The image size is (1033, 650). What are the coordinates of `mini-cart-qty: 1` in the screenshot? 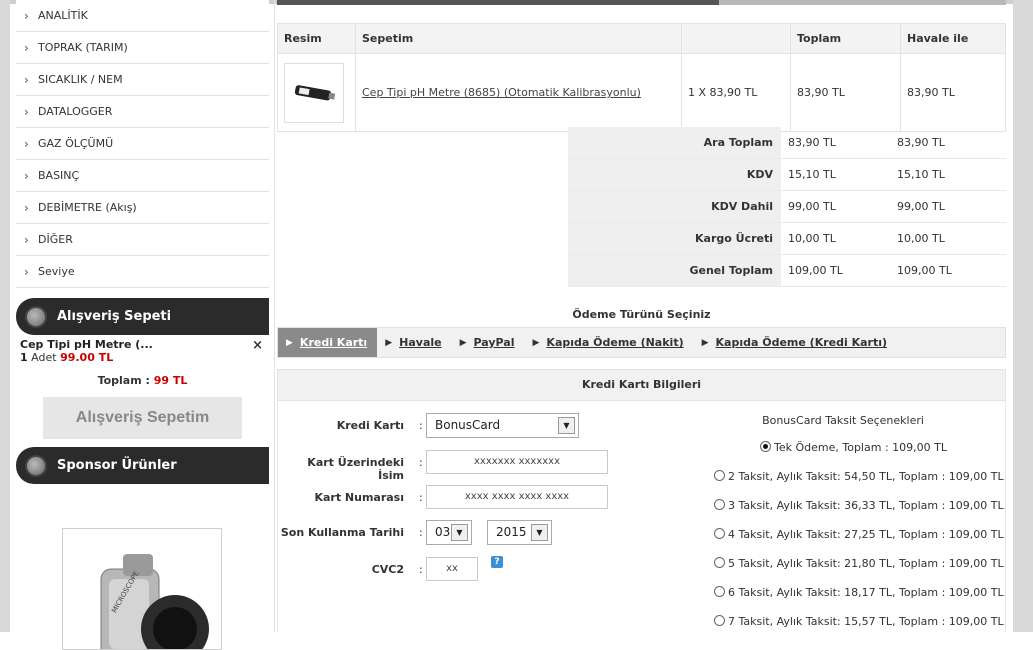 It's located at (24, 357).